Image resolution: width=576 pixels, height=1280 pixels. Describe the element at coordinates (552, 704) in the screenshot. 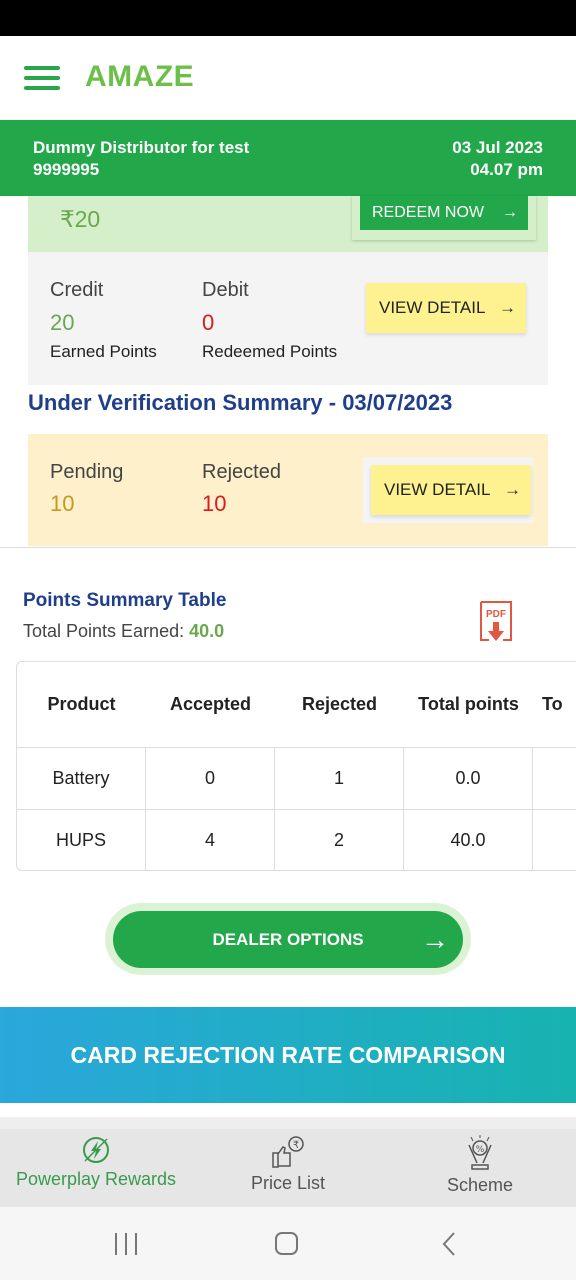

I see `column-header: To` at that location.